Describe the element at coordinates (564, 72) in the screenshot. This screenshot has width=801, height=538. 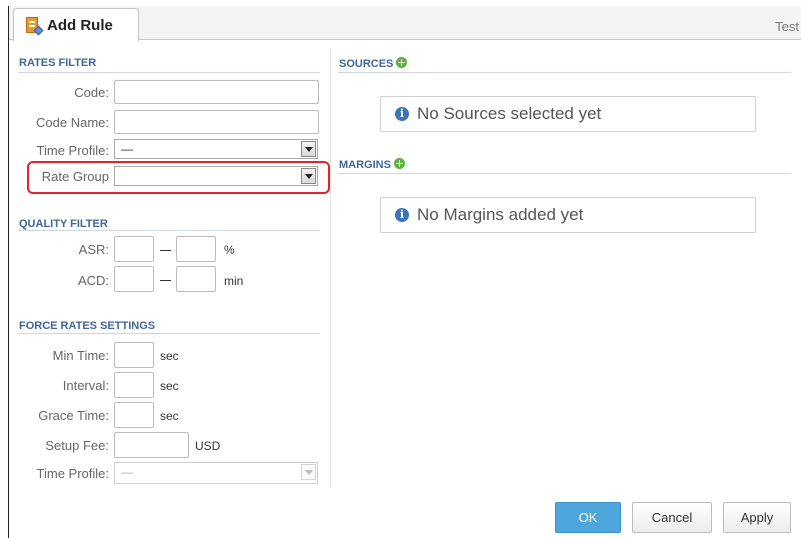
I see `sources-divider` at that location.